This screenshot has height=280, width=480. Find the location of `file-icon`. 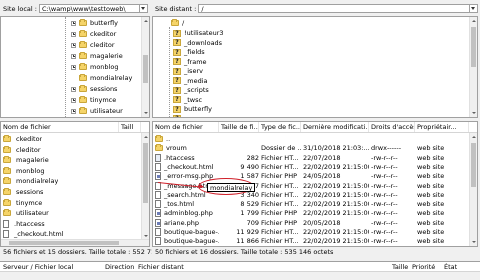

file-icon is located at coordinates (6, 234).